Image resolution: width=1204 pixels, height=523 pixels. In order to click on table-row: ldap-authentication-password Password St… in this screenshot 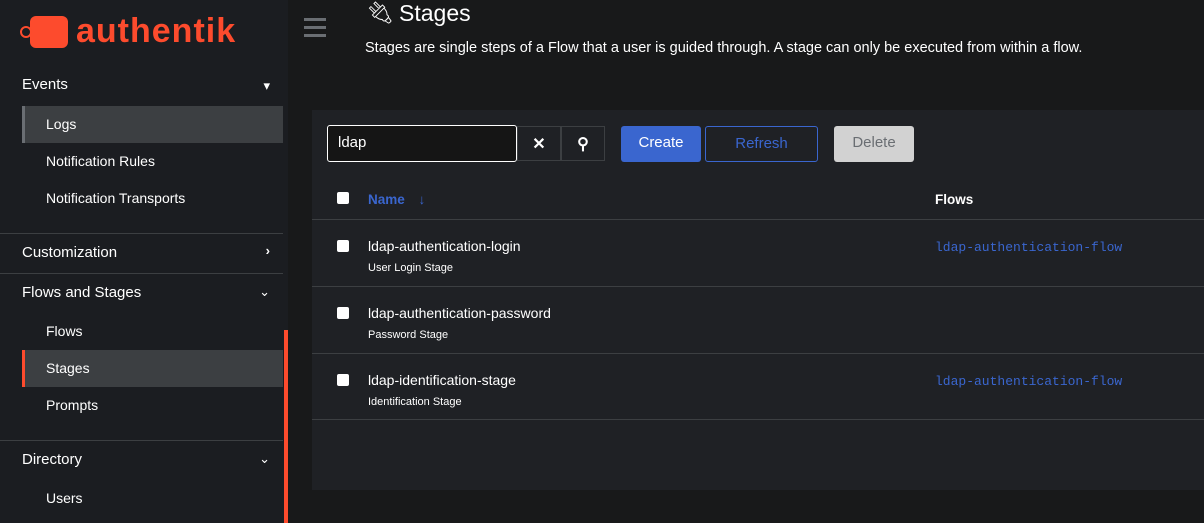, I will do `click(758, 319)`.